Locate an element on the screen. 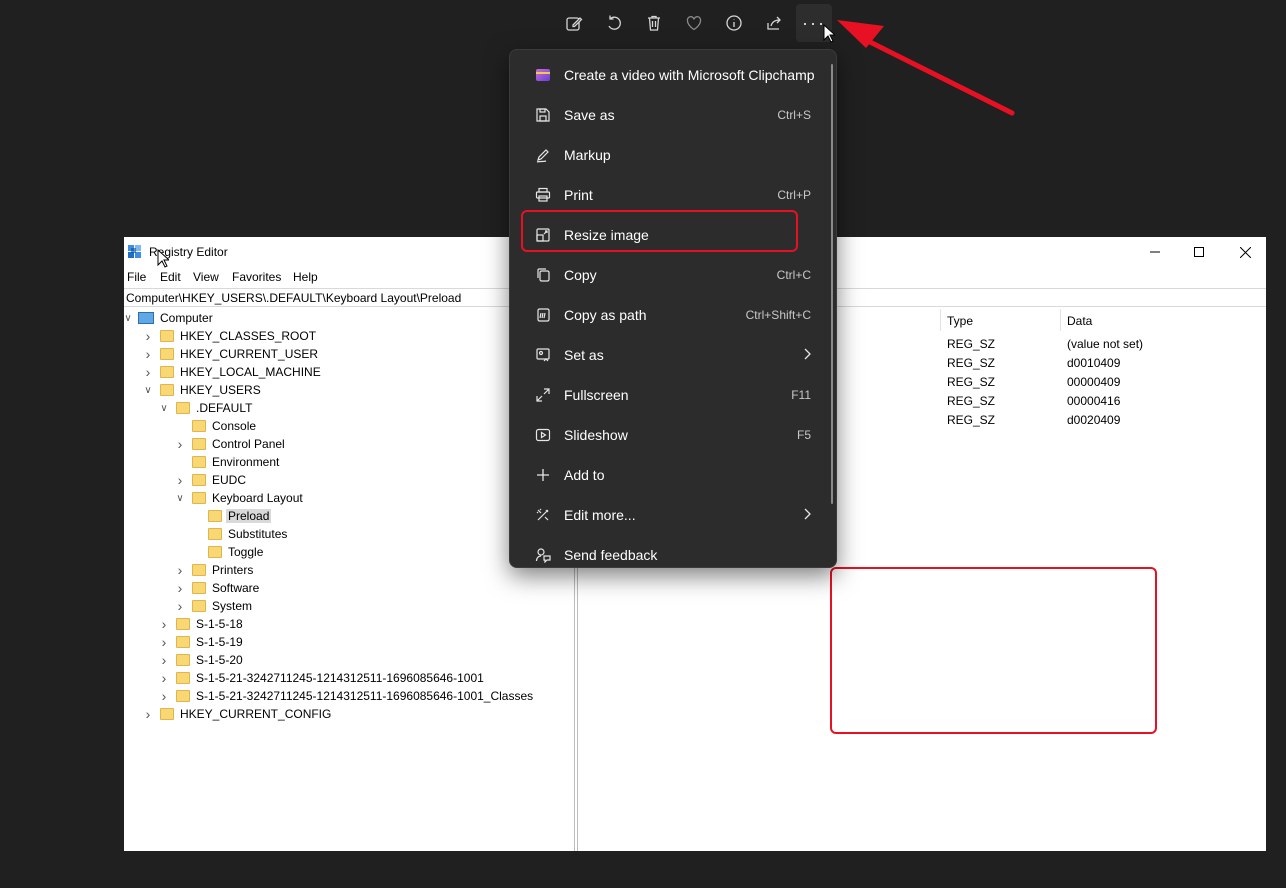 Image resolution: width=1286 pixels, height=888 pixels. tree-node: Toggle is located at coordinates (227, 552).